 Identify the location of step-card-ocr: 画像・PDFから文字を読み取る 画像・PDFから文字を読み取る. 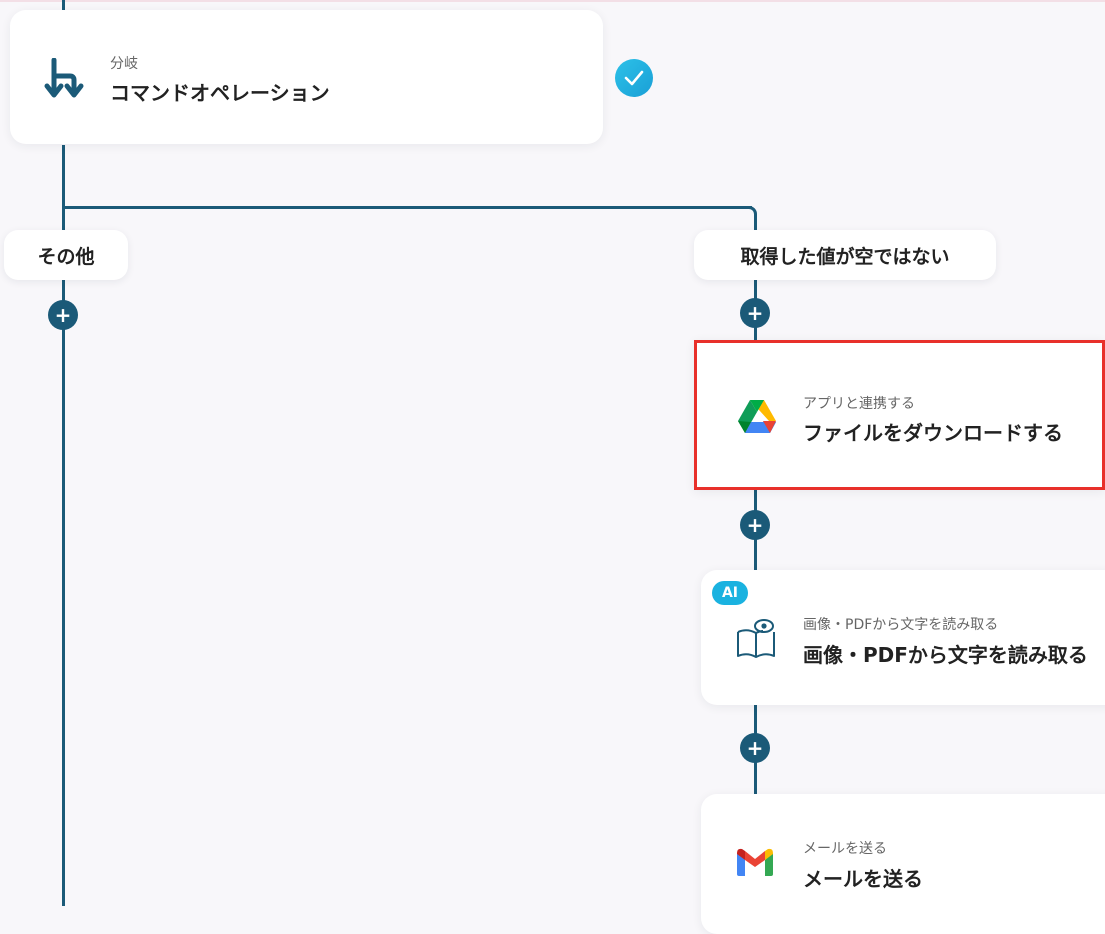
(903, 637).